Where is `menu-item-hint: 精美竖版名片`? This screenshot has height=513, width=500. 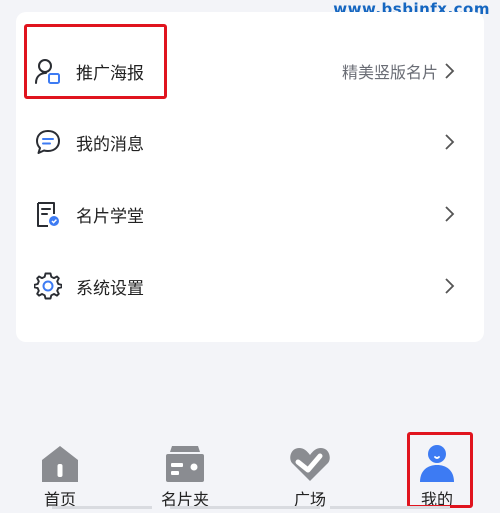 menu-item-hint: 精美竖版名片 is located at coordinates (389, 72).